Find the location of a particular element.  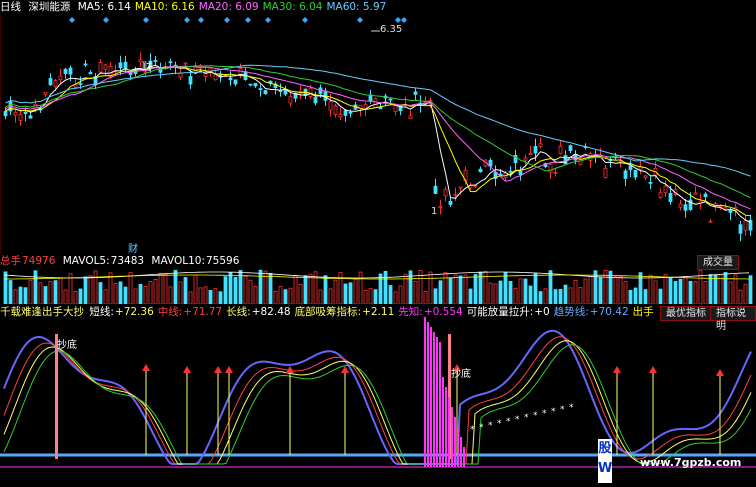

best-indicator-button: 最优指标 is located at coordinates (686, 313).